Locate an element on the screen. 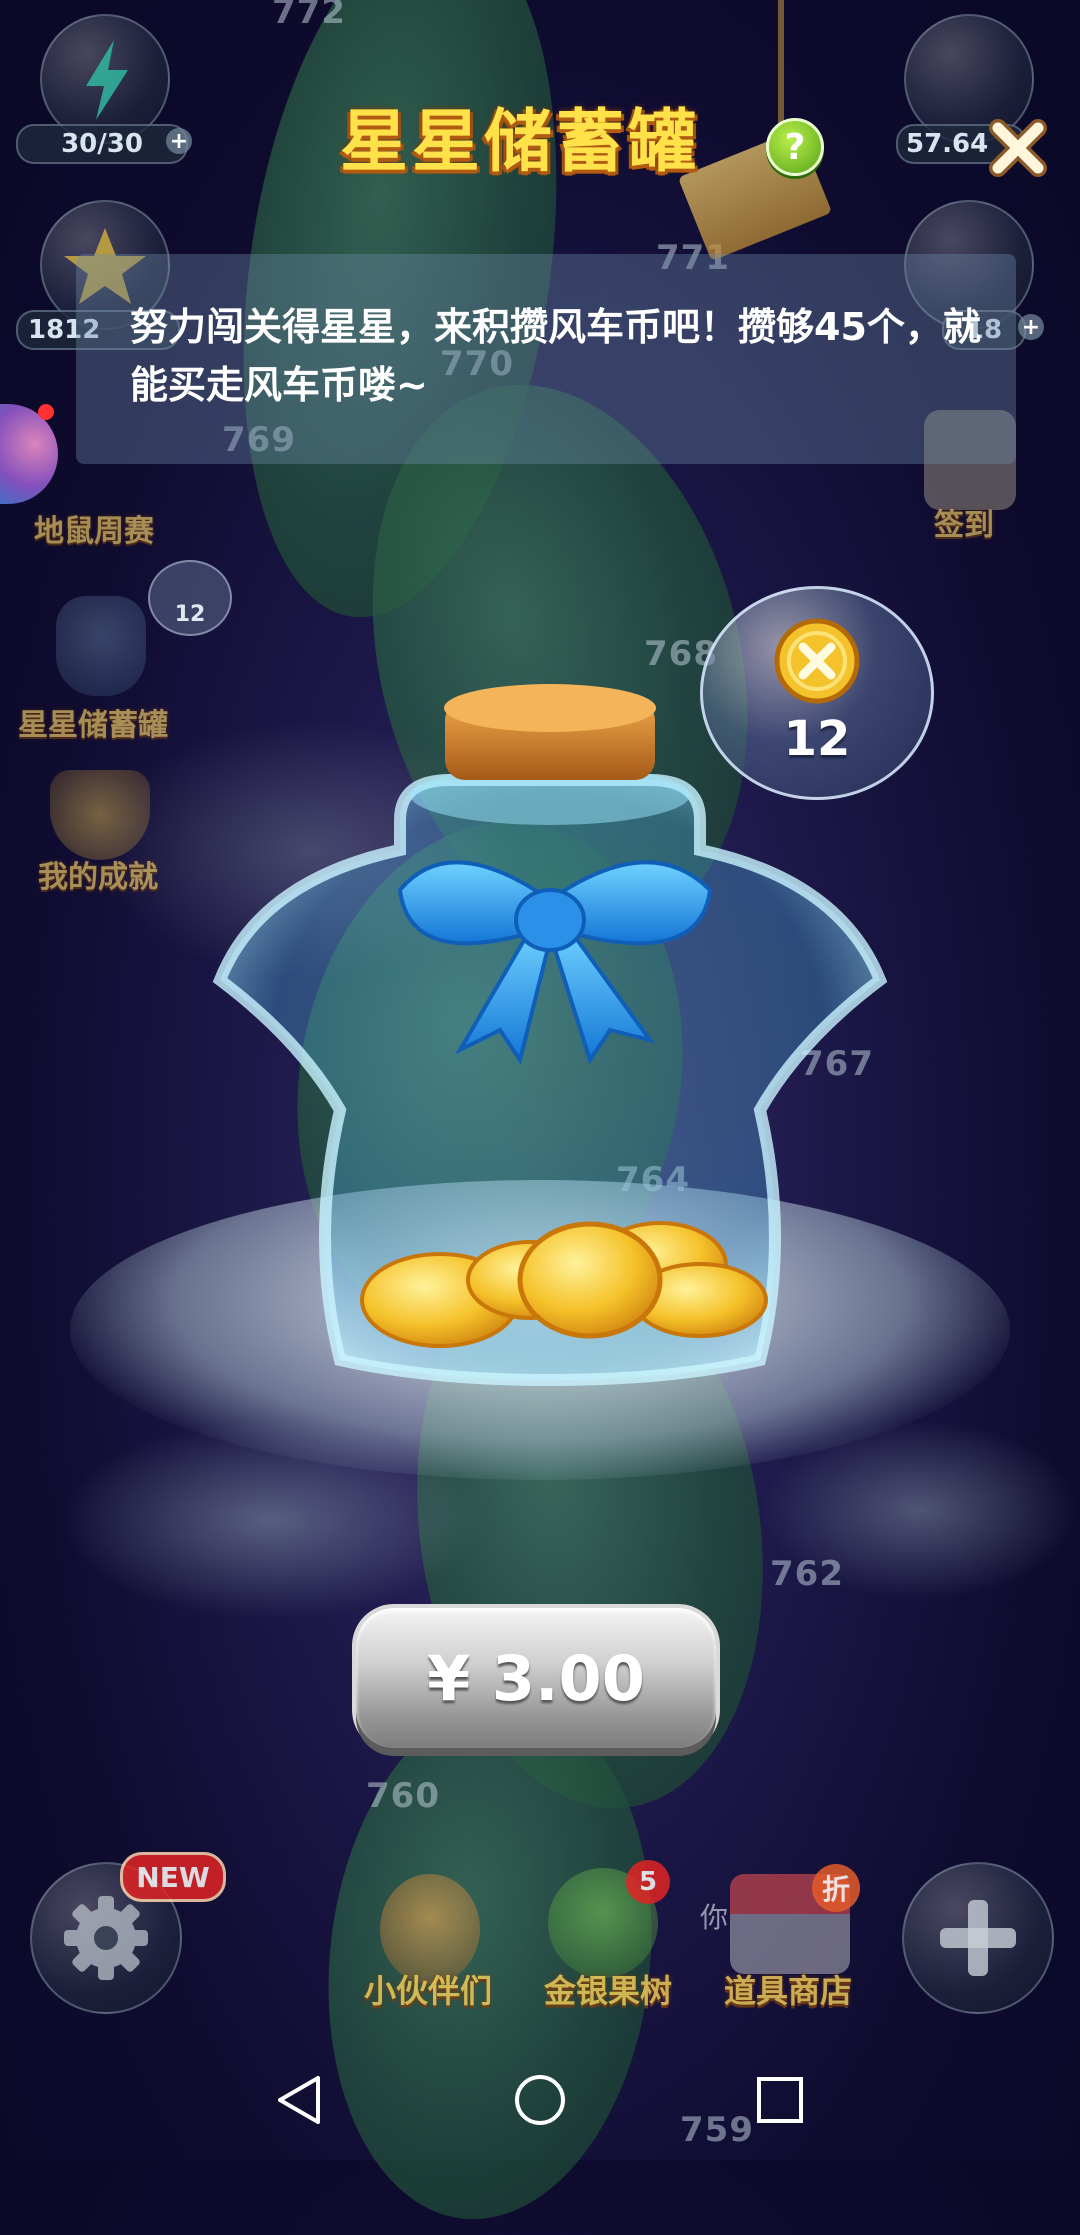 The image size is (1080, 2235). energy-value: 30/30 is located at coordinates (102, 144).